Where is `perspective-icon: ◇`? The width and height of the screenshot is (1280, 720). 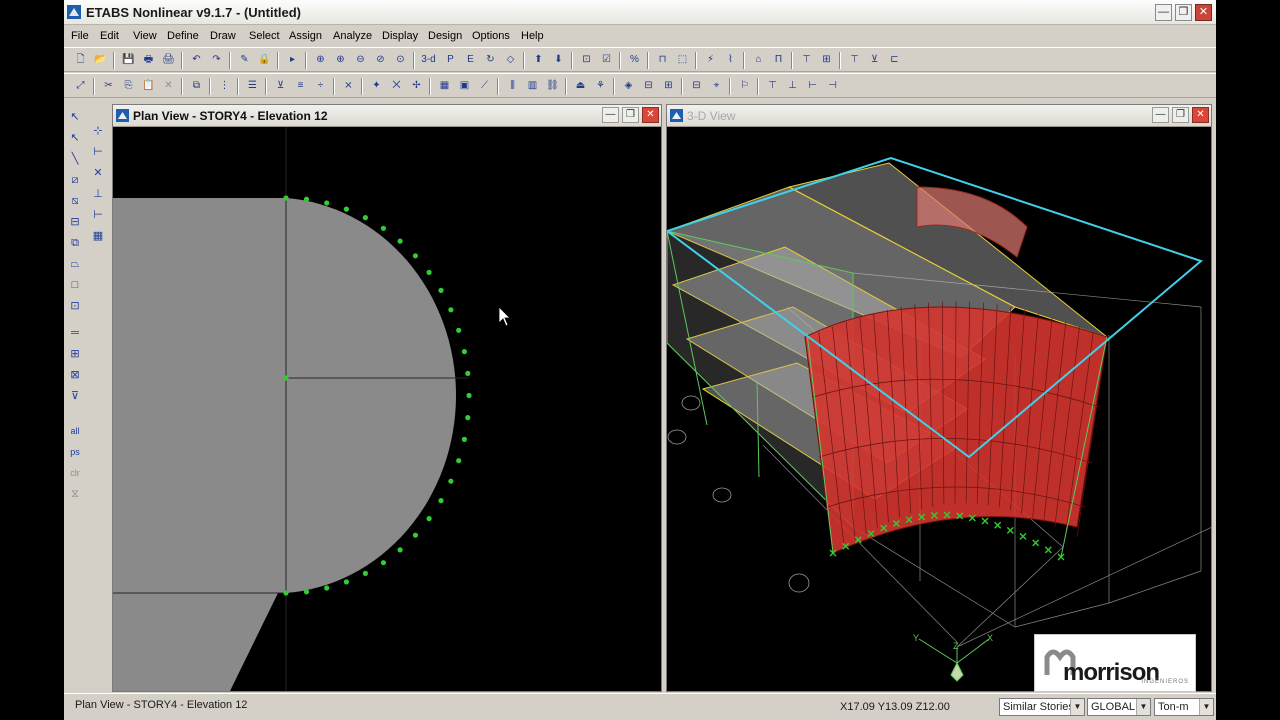
perspective-icon: ◇ is located at coordinates (510, 60).